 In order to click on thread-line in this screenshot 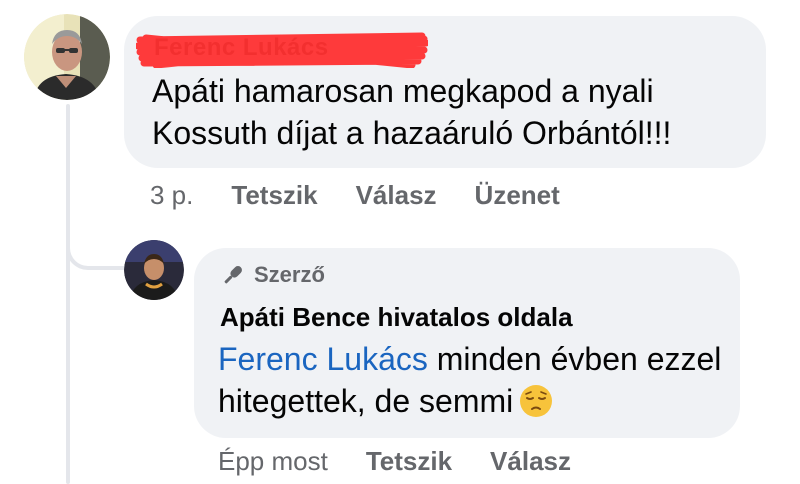, I will do `click(68, 294)`.